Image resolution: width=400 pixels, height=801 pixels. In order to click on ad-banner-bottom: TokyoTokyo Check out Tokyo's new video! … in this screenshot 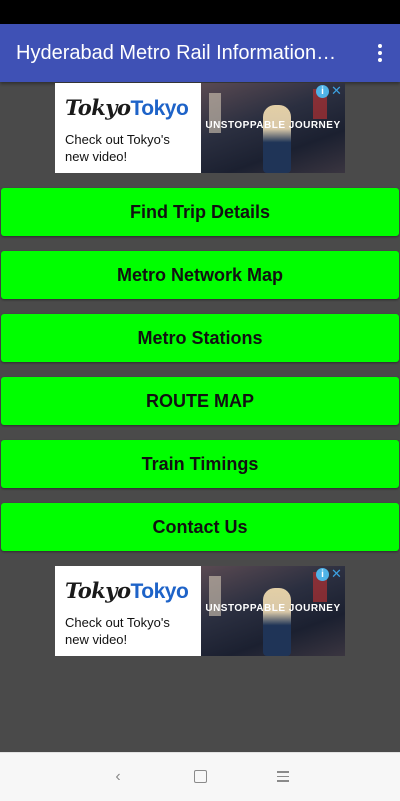, I will do `click(200, 611)`.